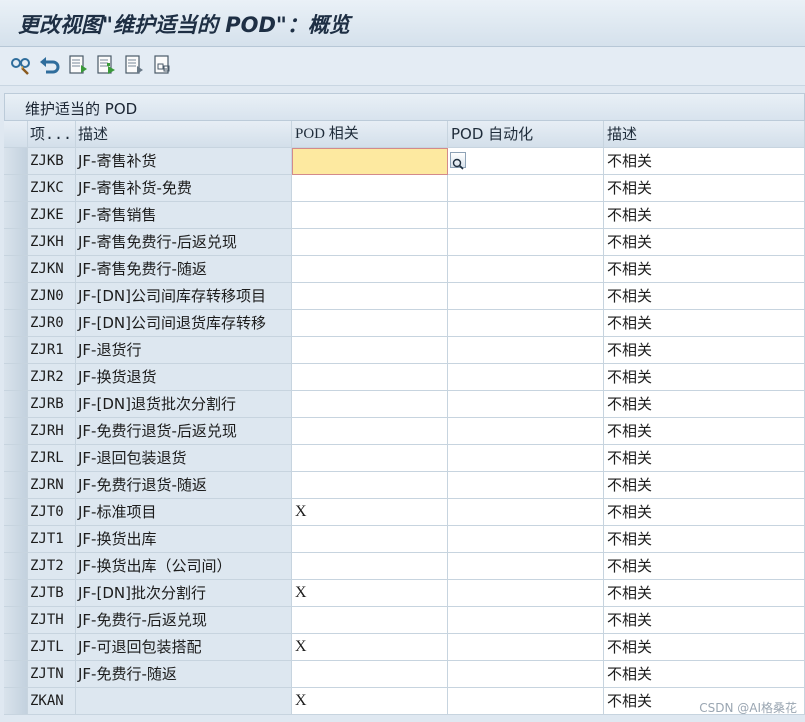 Image resolution: width=805 pixels, height=722 pixels. Describe the element at coordinates (458, 161) in the screenshot. I see `value-help-button` at that location.